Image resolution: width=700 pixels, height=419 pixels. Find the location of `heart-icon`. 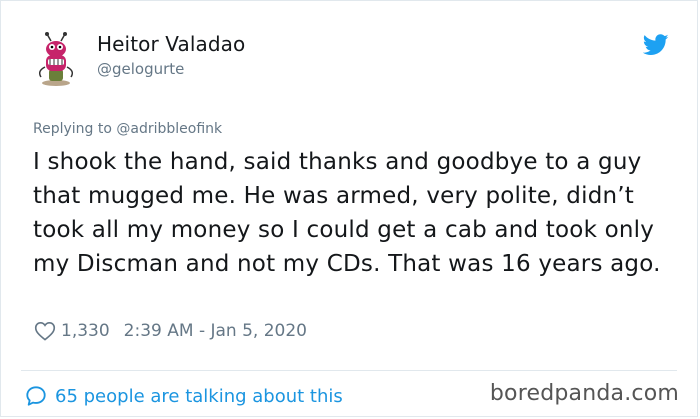

heart-icon is located at coordinates (45, 331).